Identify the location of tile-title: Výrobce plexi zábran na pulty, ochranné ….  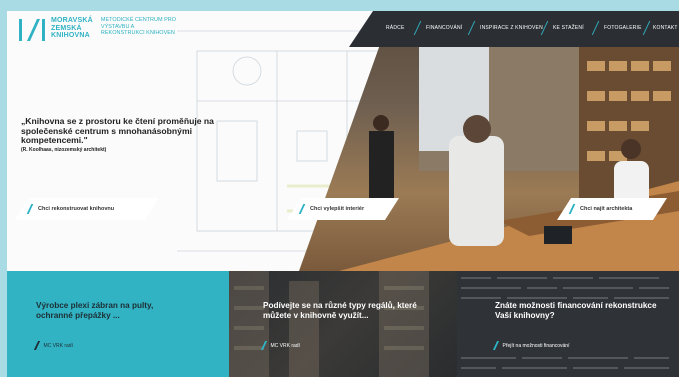
(95, 310).